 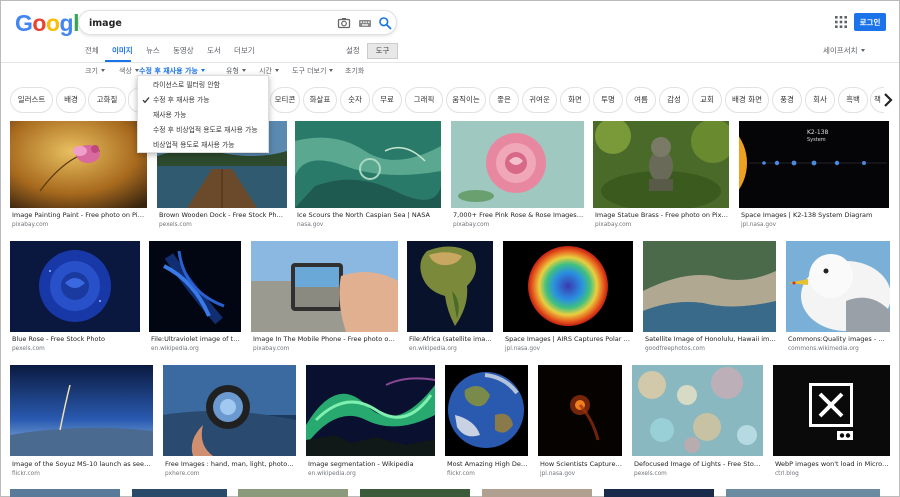 I want to click on chip: 그래픽, so click(x=424, y=100).